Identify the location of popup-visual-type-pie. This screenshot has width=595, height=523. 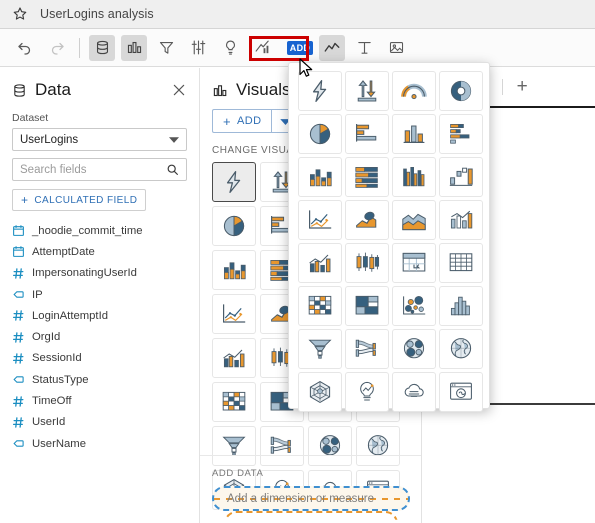
(320, 134).